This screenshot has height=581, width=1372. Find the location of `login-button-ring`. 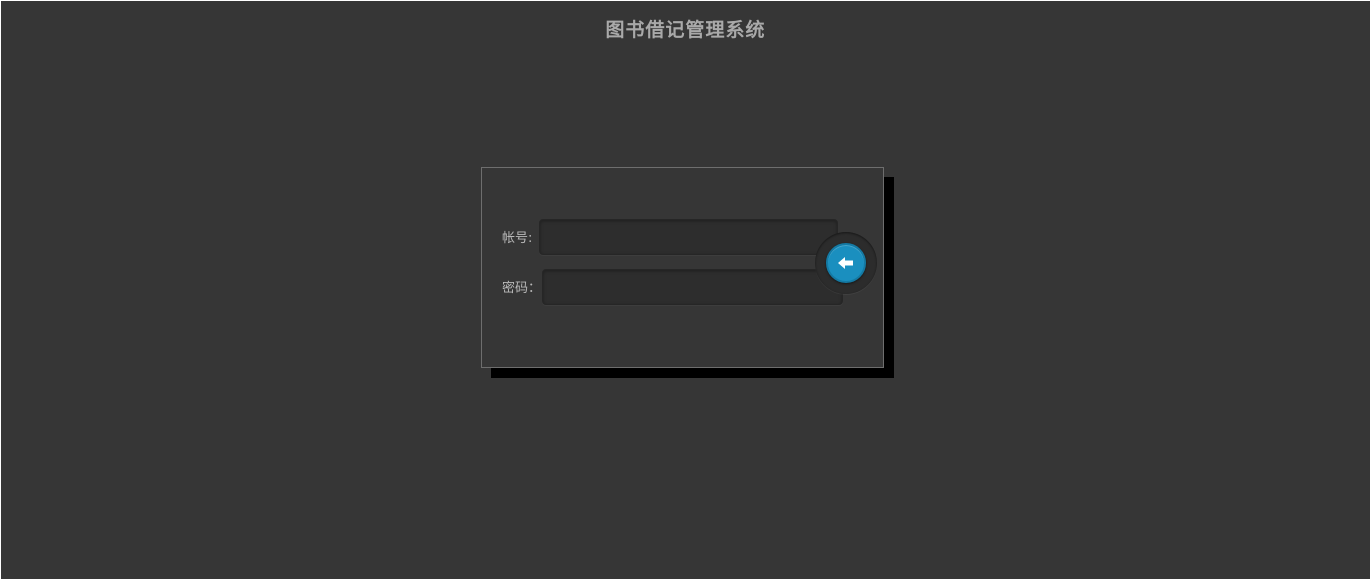

login-button-ring is located at coordinates (846, 263).